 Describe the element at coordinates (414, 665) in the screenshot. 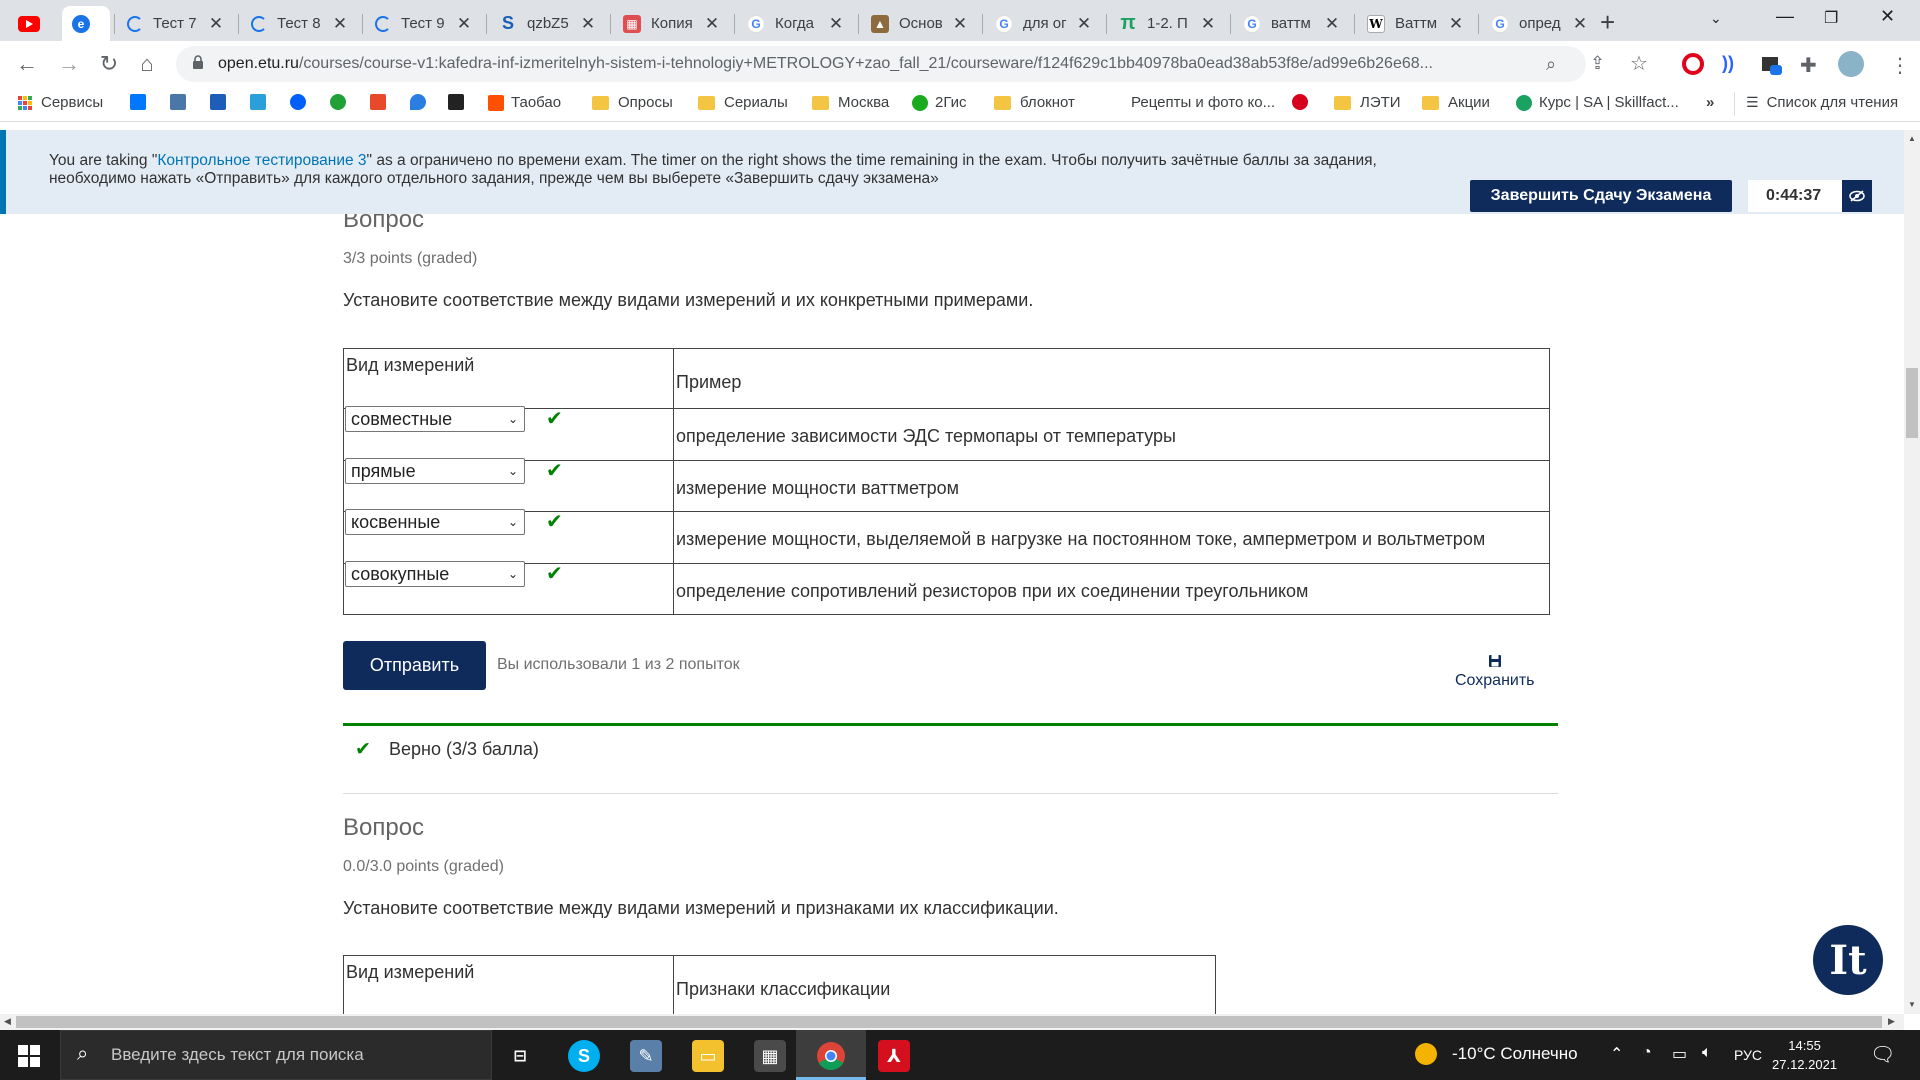

I see `submit-button: Отправить` at that location.